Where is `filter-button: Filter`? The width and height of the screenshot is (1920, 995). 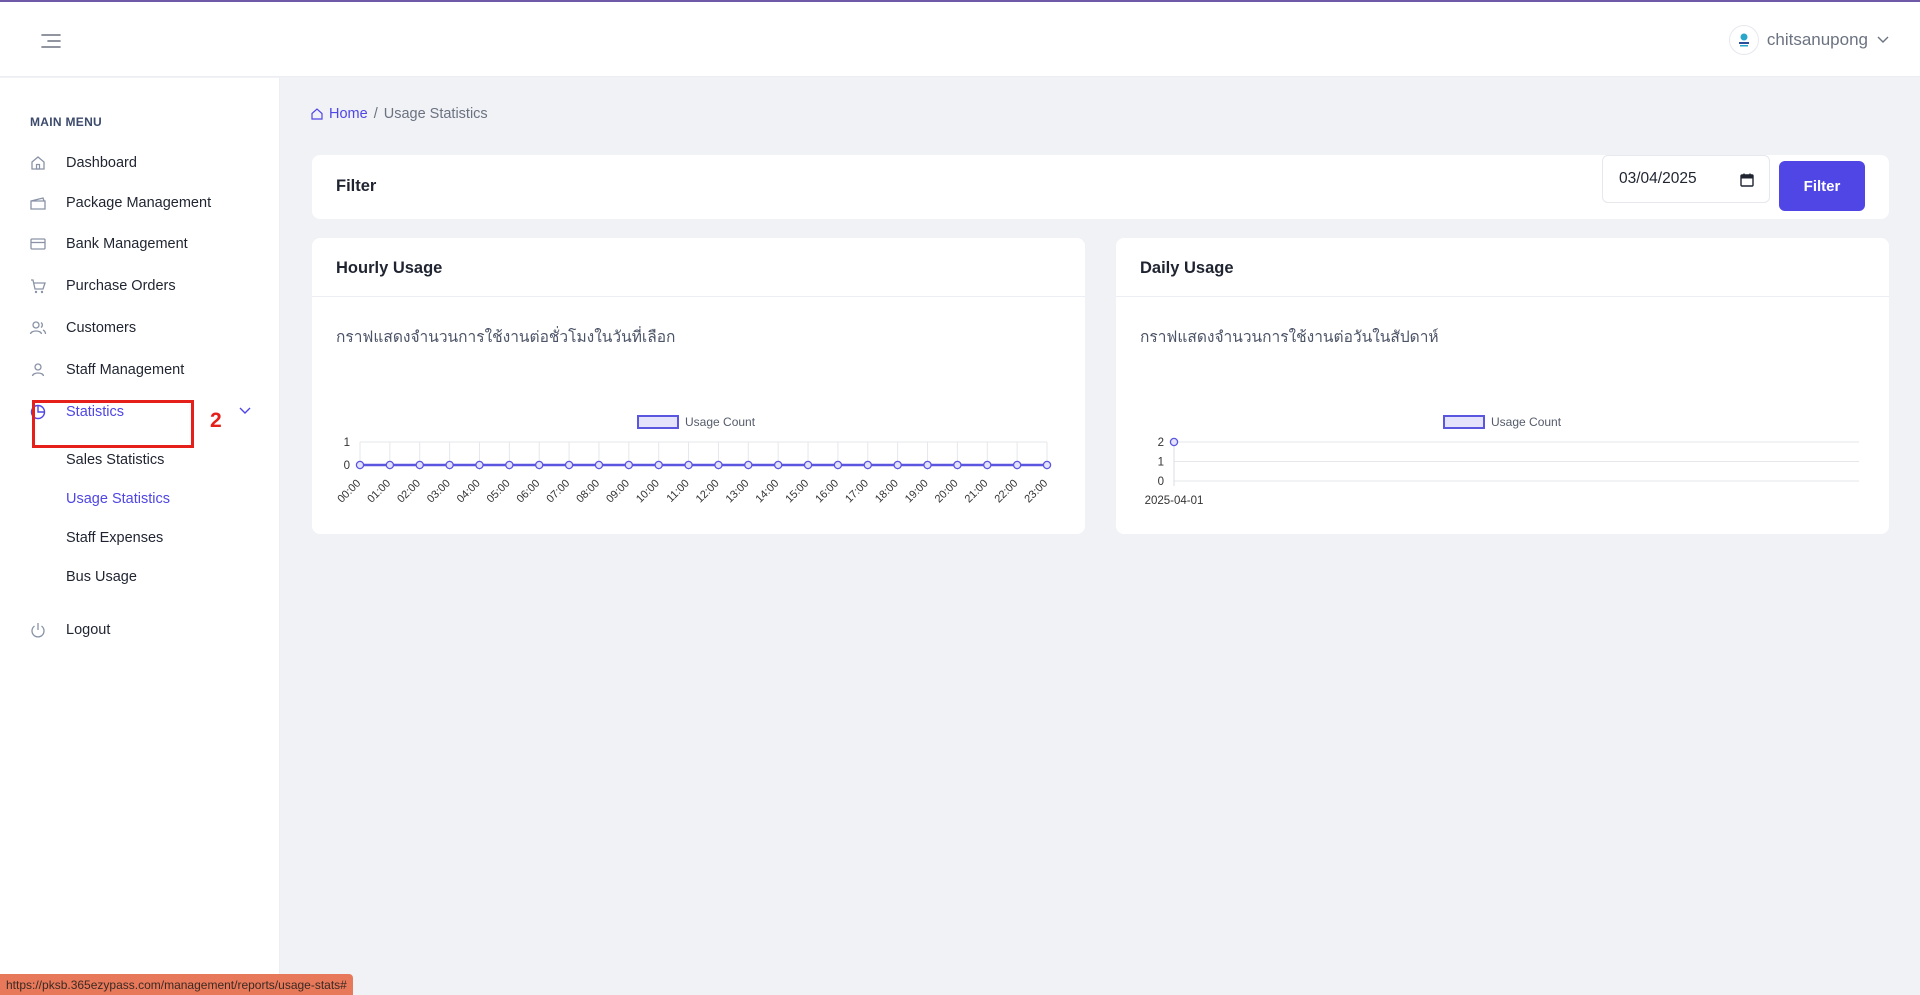 filter-button: Filter is located at coordinates (1822, 186).